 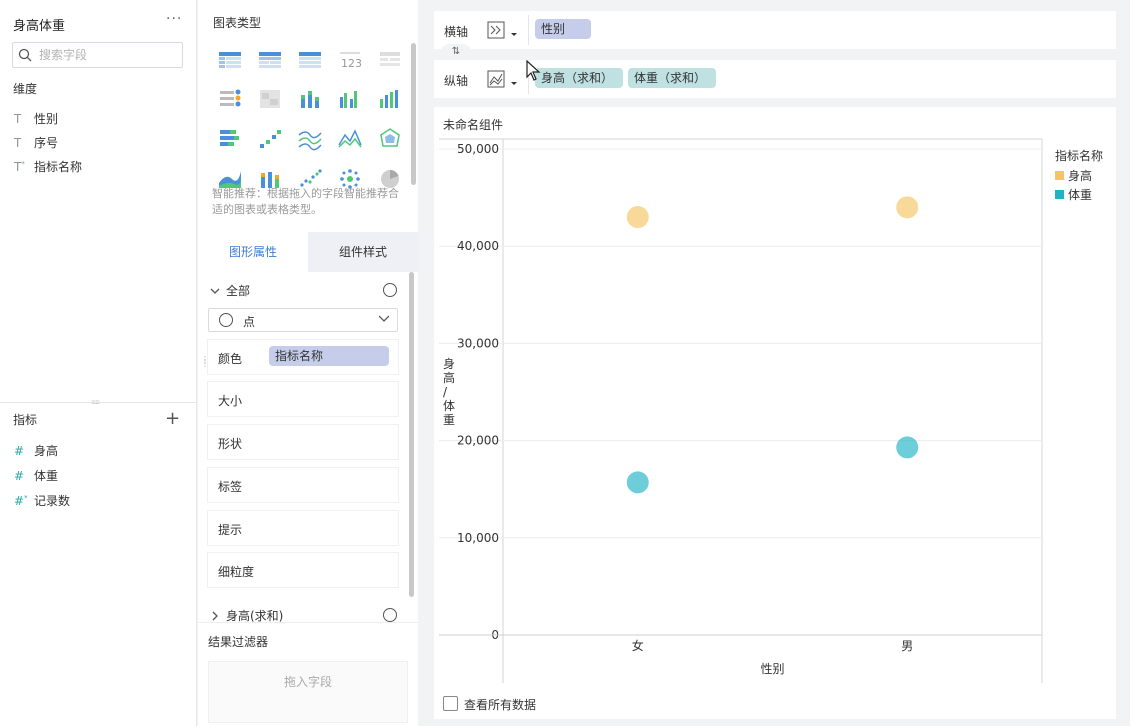 I want to click on heatmap-icon, so click(x=270, y=99).